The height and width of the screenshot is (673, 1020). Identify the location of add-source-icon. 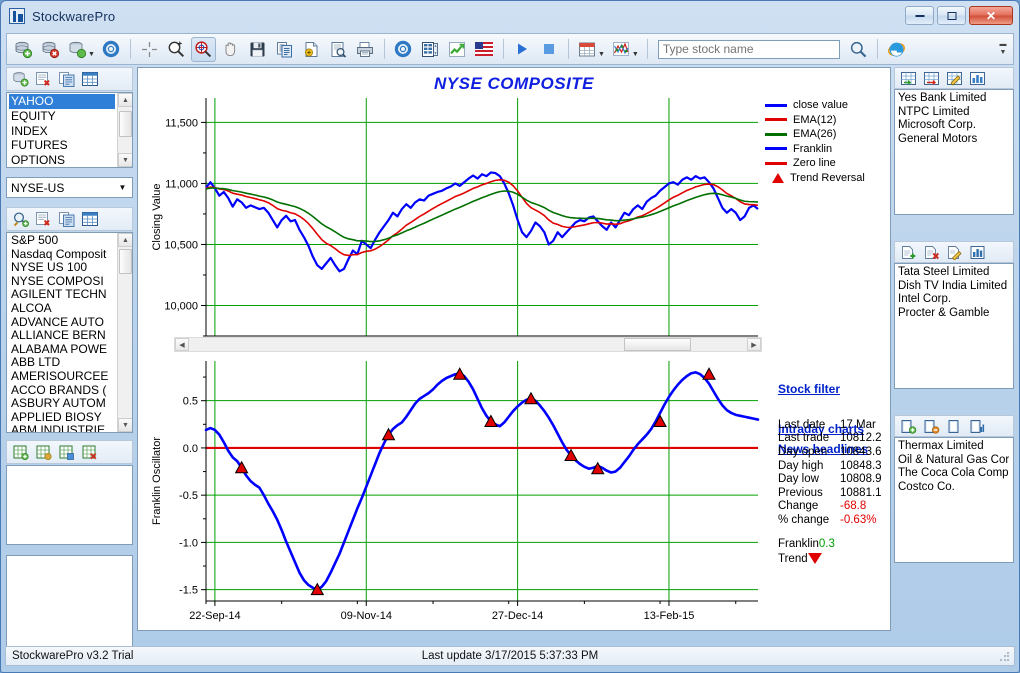
(20, 79).